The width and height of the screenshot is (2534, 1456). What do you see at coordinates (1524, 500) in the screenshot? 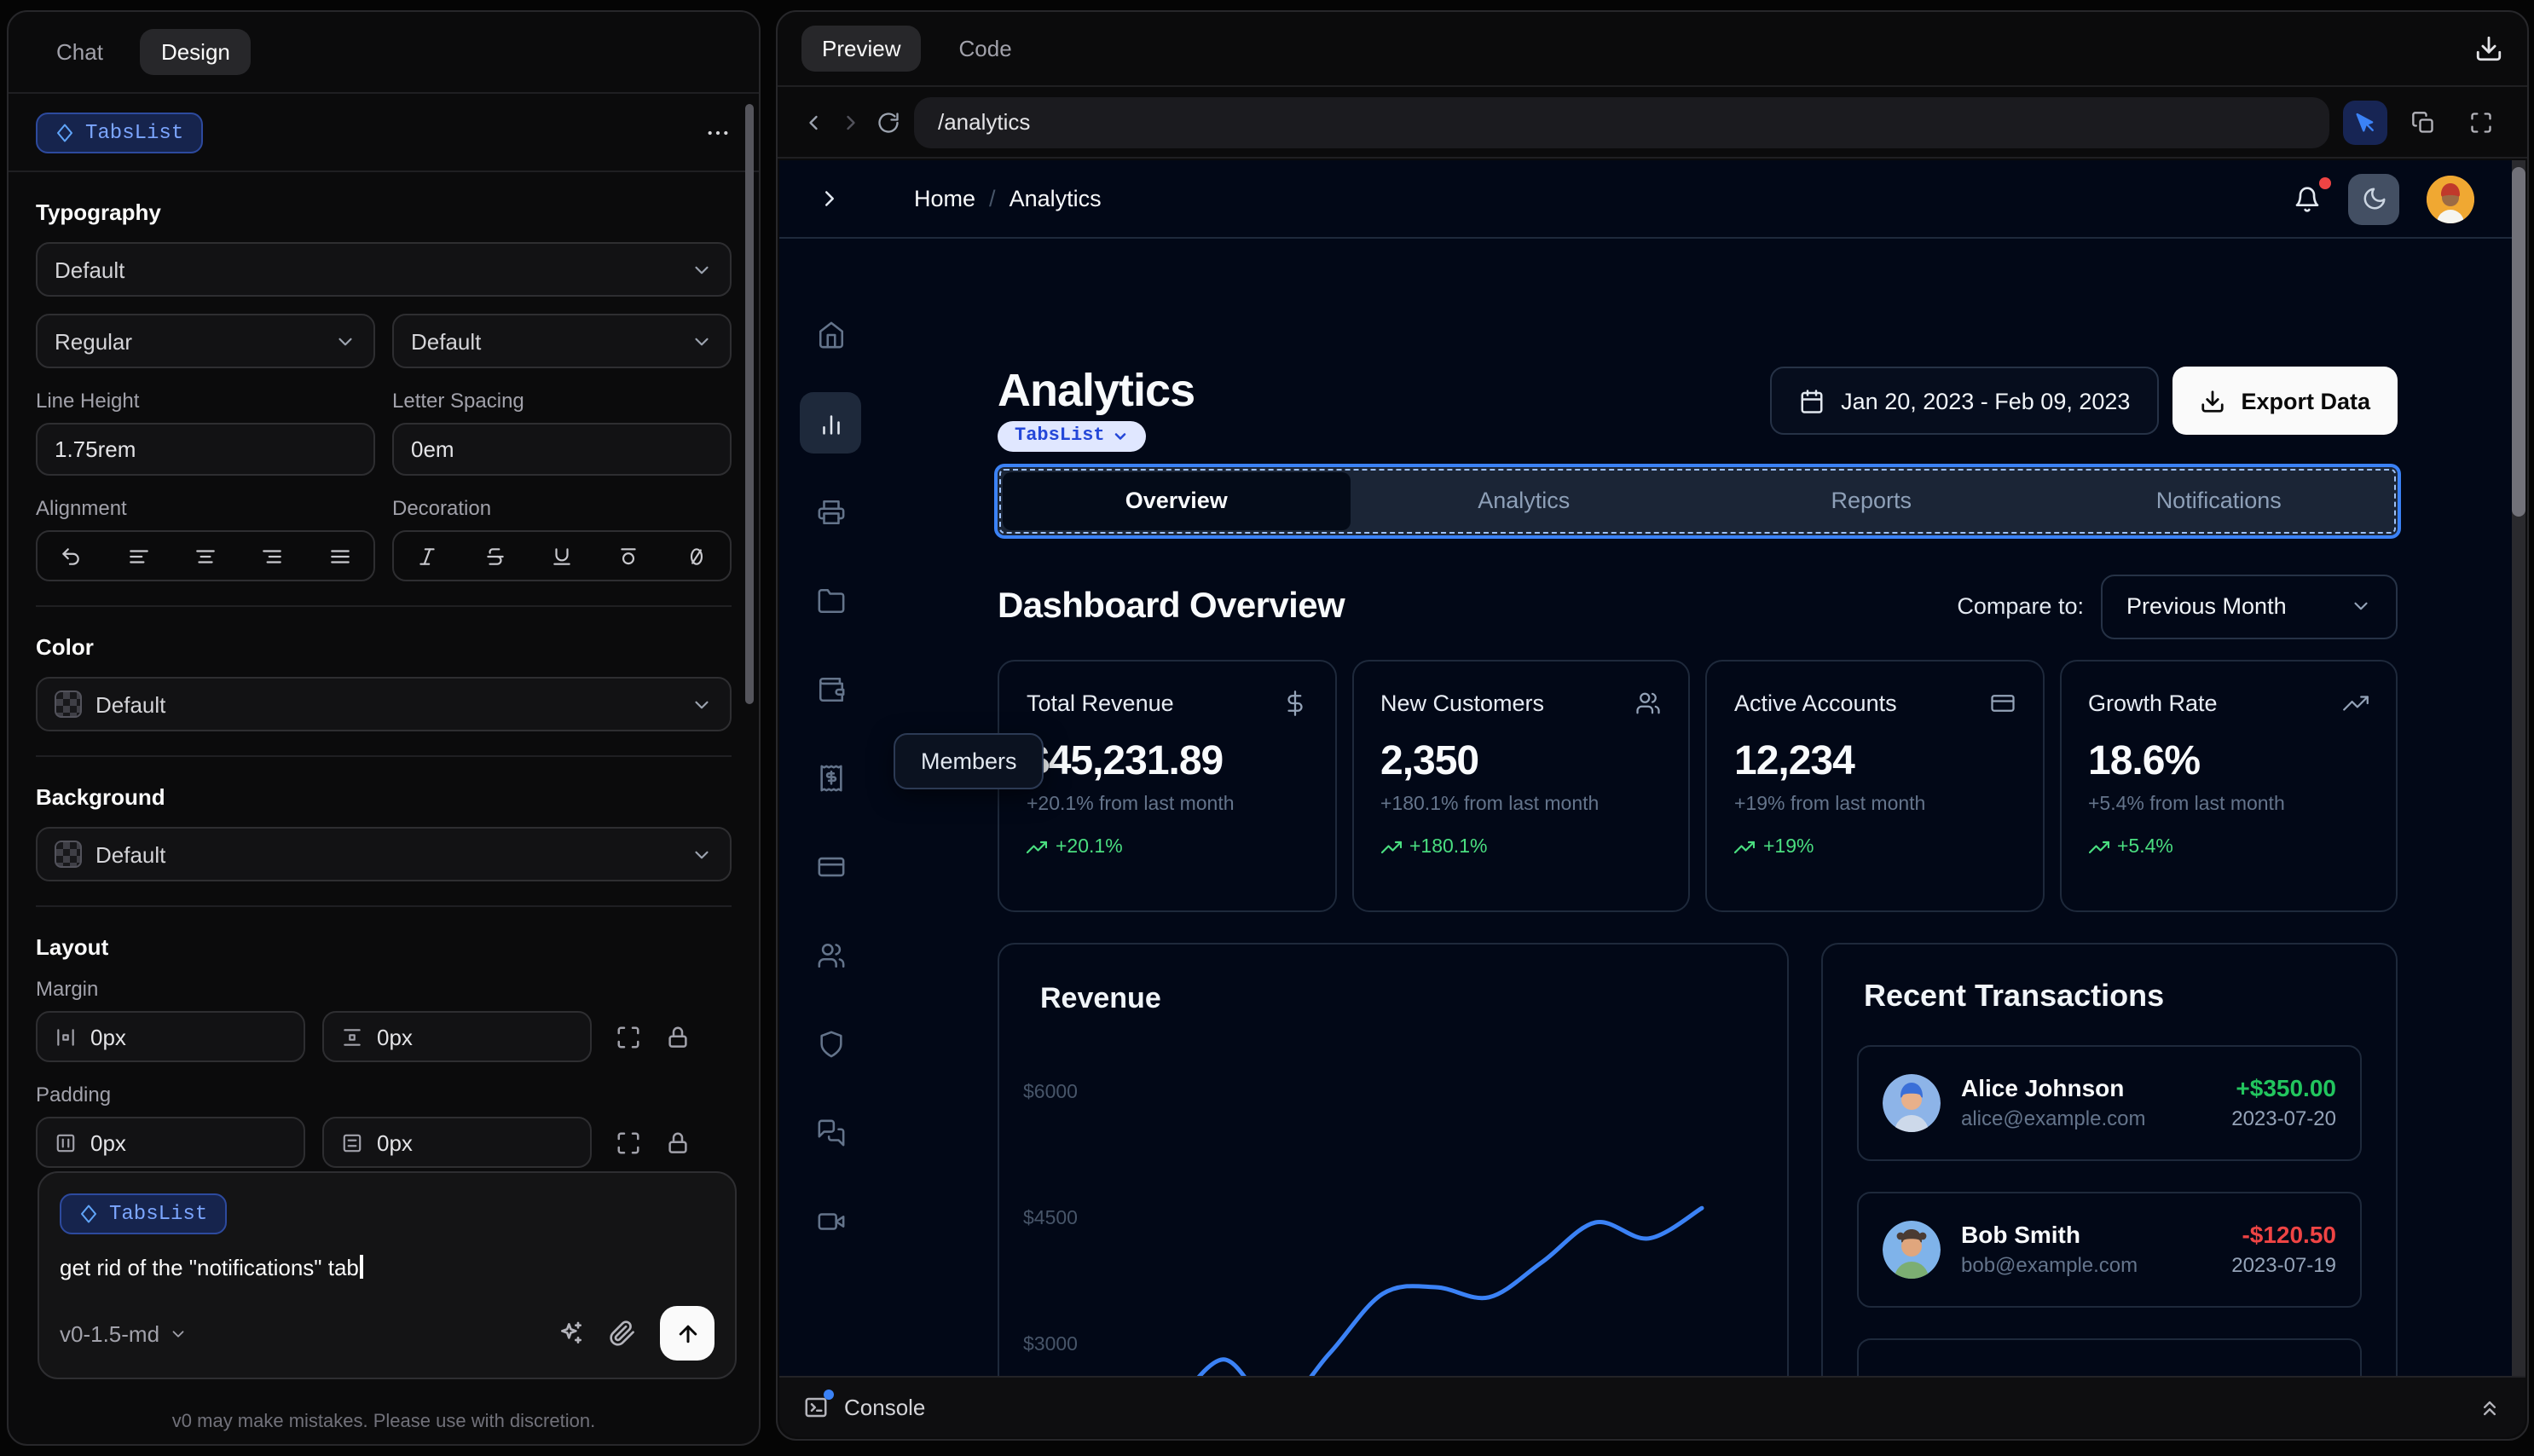
I see `tab-analytics: Analytics` at bounding box center [1524, 500].